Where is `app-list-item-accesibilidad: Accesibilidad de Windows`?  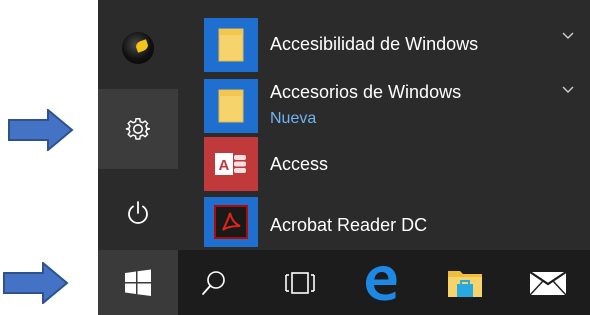
app-list-item-accesibilidad: Accesibilidad de Windows is located at coordinates (397, 45).